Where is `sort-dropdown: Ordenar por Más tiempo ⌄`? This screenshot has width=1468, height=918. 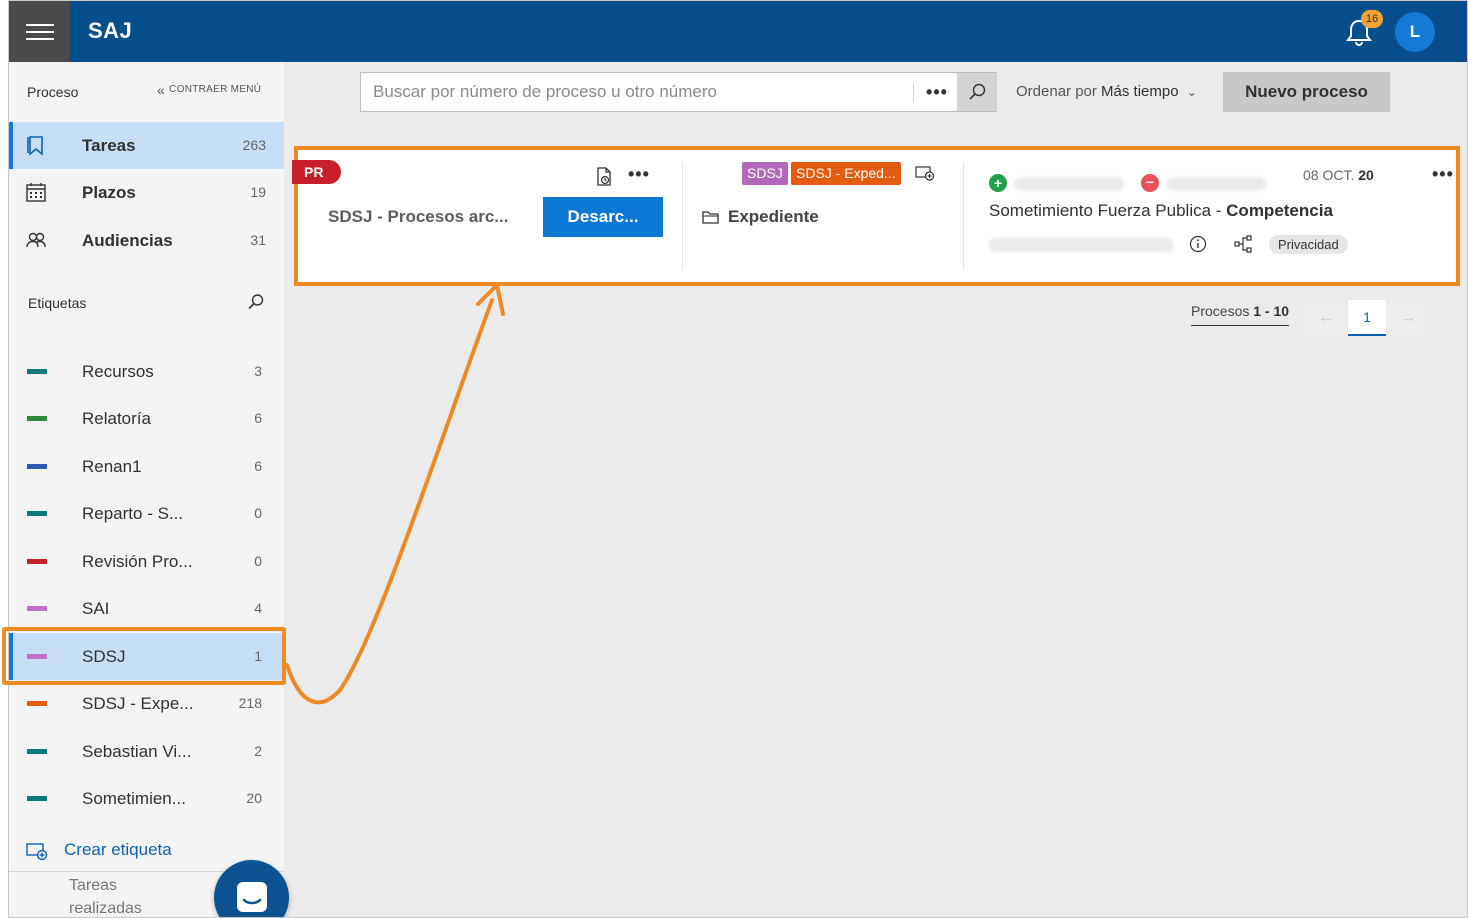
sort-dropdown: Ordenar por Más tiempo ⌄ is located at coordinates (1106, 91).